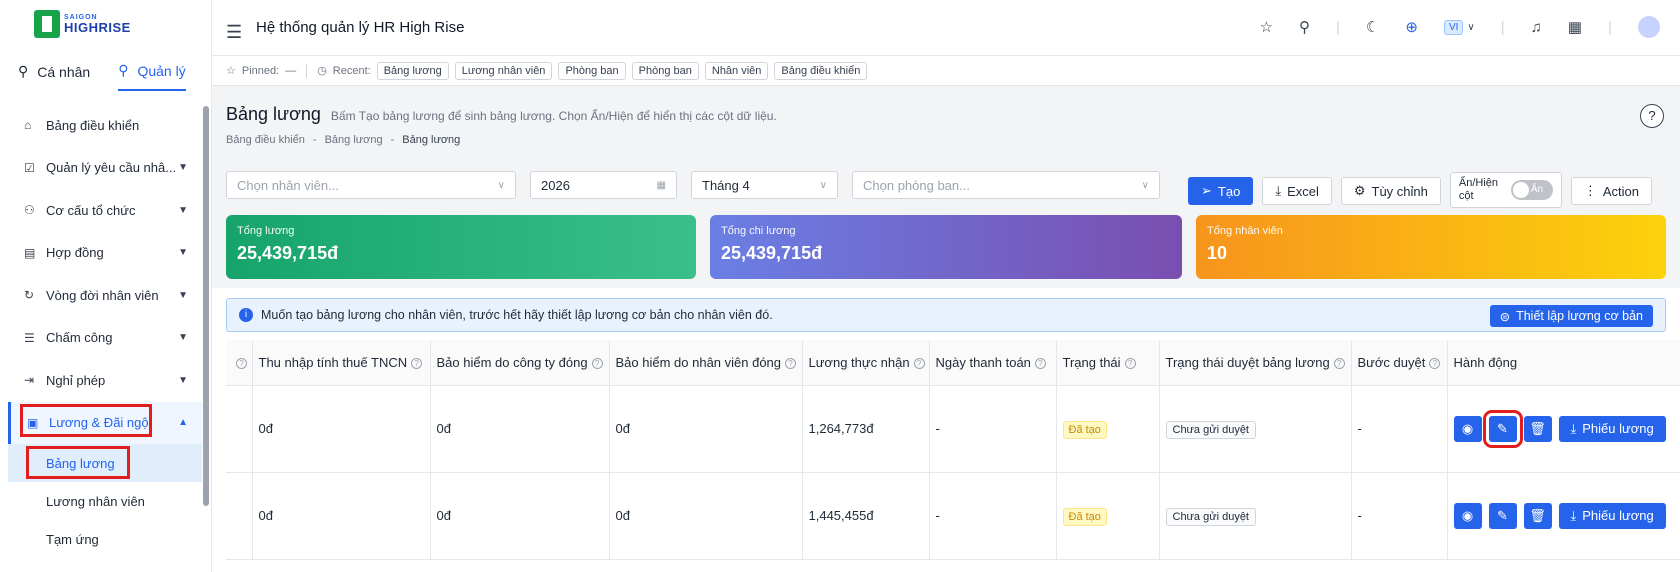 Image resolution: width=1680 pixels, height=572 pixels. I want to click on language-code: VI, so click(1453, 27).